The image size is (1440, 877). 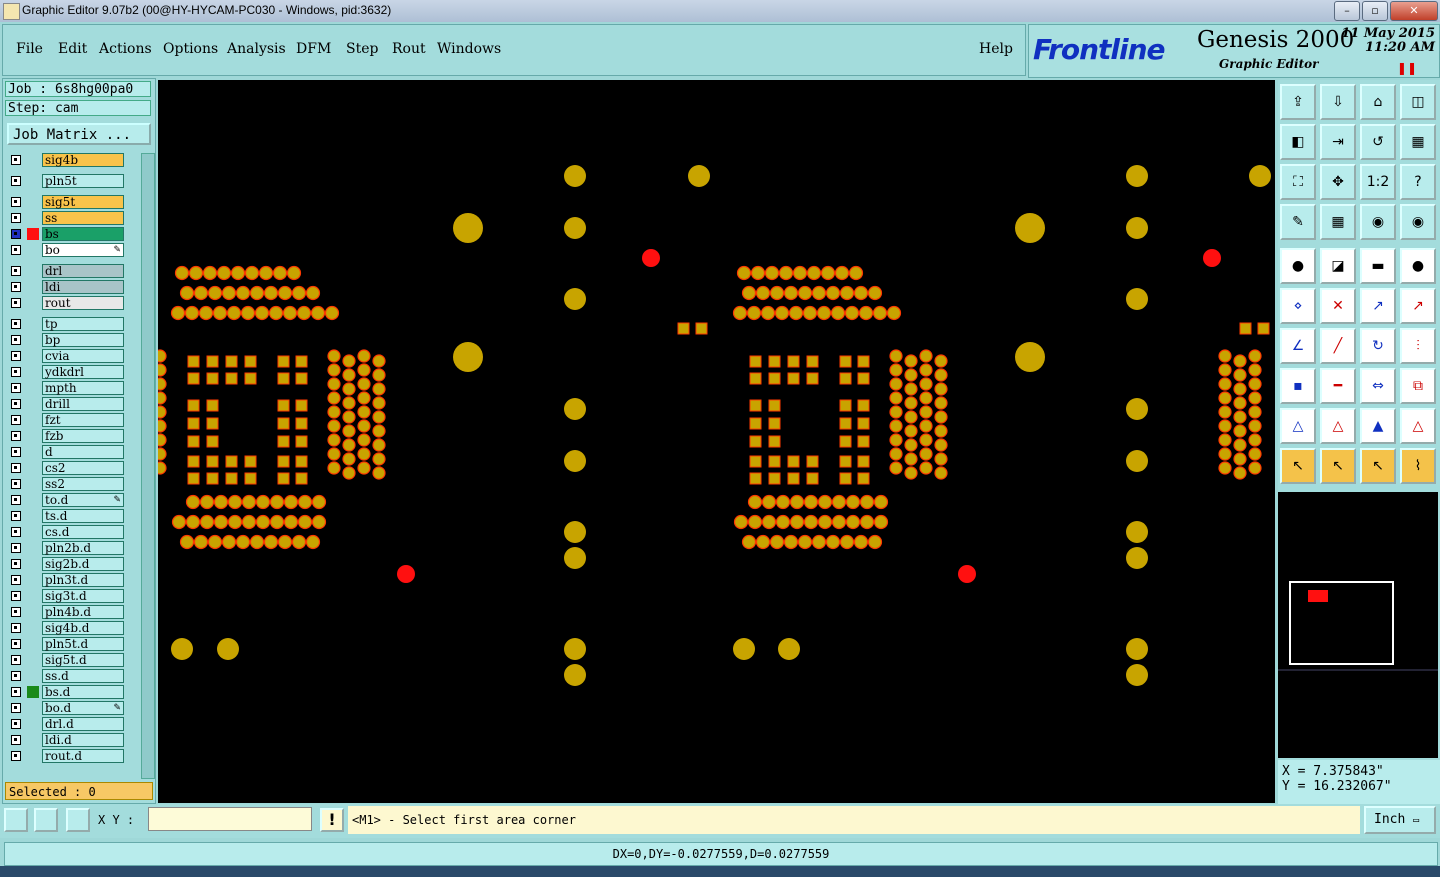 What do you see at coordinates (67, 436) in the screenshot?
I see `layer-row: fzb` at bounding box center [67, 436].